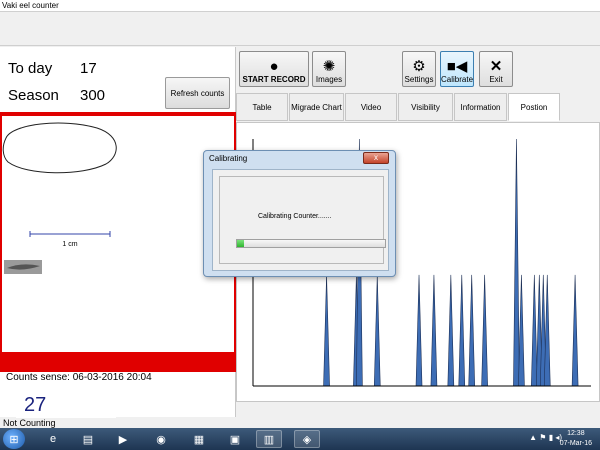 The height and width of the screenshot is (450, 600). Describe the element at coordinates (123, 439) in the screenshot. I see `taskbar-media-icon: ▶` at that location.